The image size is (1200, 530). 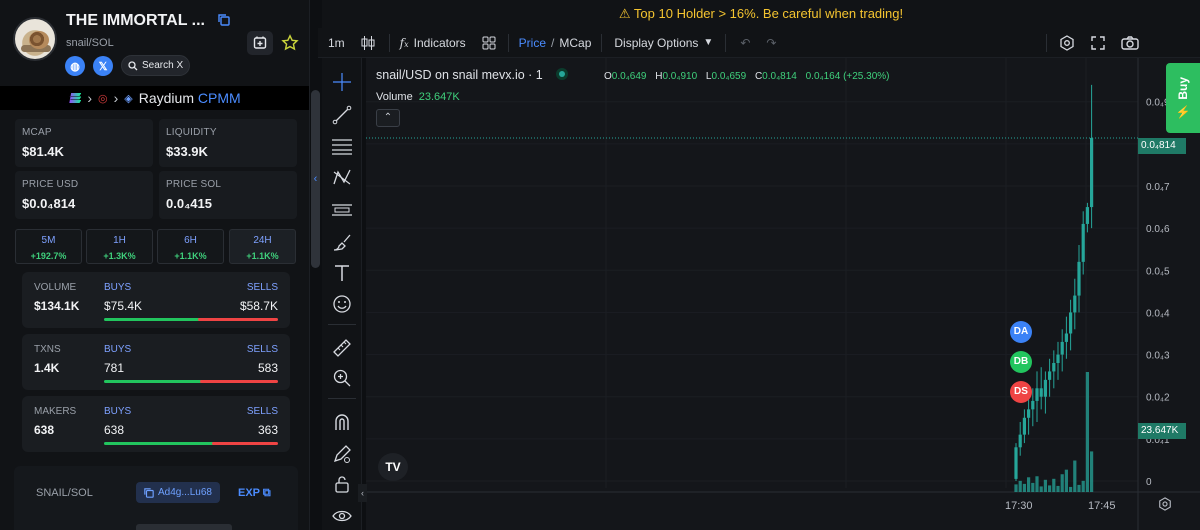 What do you see at coordinates (1130, 42) in the screenshot?
I see `screenshot-button` at bounding box center [1130, 42].